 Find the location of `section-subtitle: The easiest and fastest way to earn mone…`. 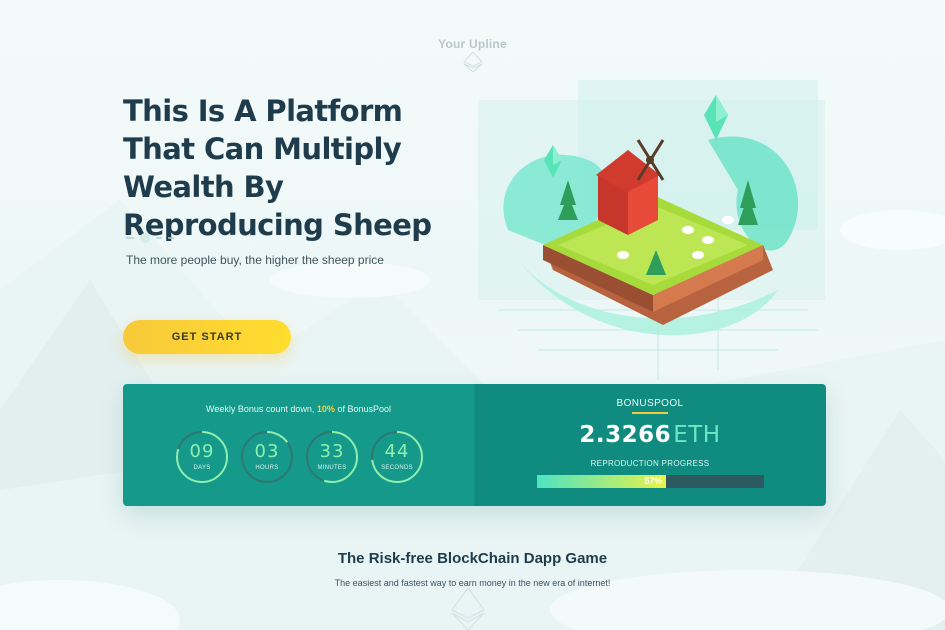

section-subtitle: The easiest and fastest way to earn mone… is located at coordinates (472, 583).